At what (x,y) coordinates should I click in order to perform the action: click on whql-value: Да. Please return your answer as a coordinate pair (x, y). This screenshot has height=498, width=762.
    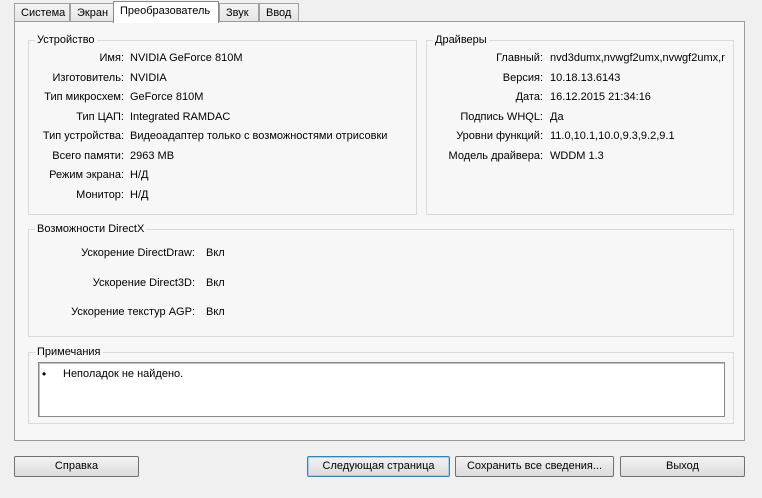
    Looking at the image, I should click on (557, 117).